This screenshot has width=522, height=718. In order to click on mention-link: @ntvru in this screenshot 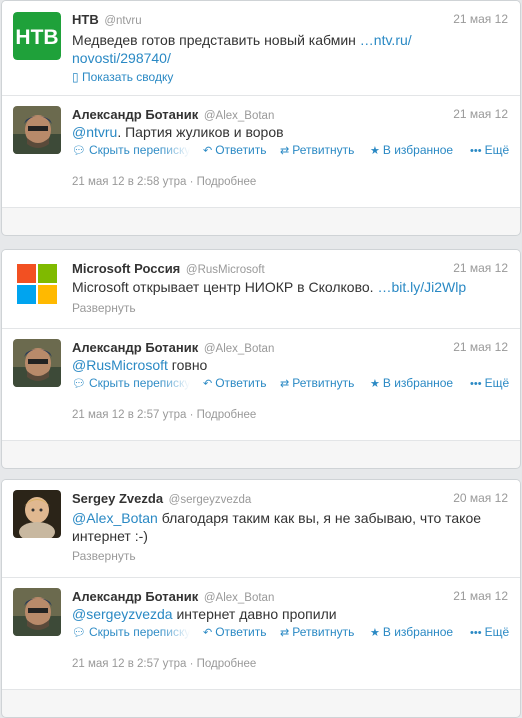, I will do `click(94, 132)`.